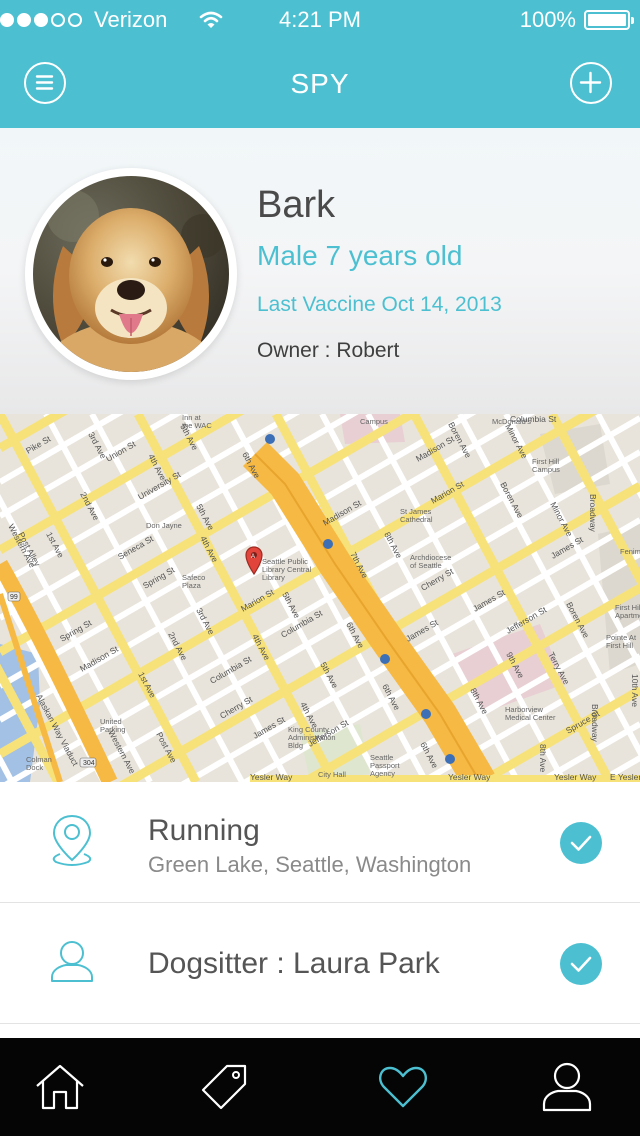 This screenshot has width=640, height=1136. I want to click on pet-avatar, so click(131, 274).